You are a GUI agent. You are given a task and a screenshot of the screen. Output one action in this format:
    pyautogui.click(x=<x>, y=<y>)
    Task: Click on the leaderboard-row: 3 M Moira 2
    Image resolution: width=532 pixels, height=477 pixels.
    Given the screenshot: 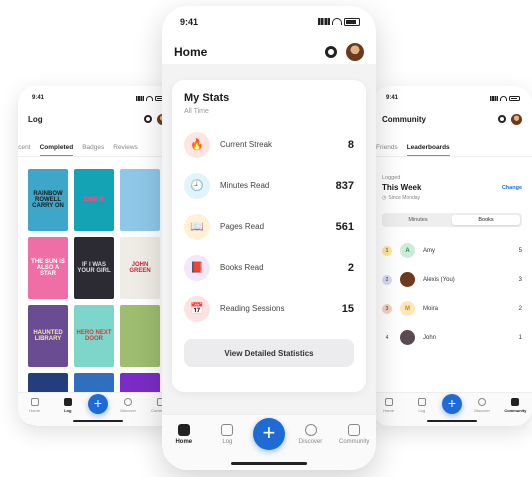 What is the action you would take?
    pyautogui.click(x=452, y=308)
    